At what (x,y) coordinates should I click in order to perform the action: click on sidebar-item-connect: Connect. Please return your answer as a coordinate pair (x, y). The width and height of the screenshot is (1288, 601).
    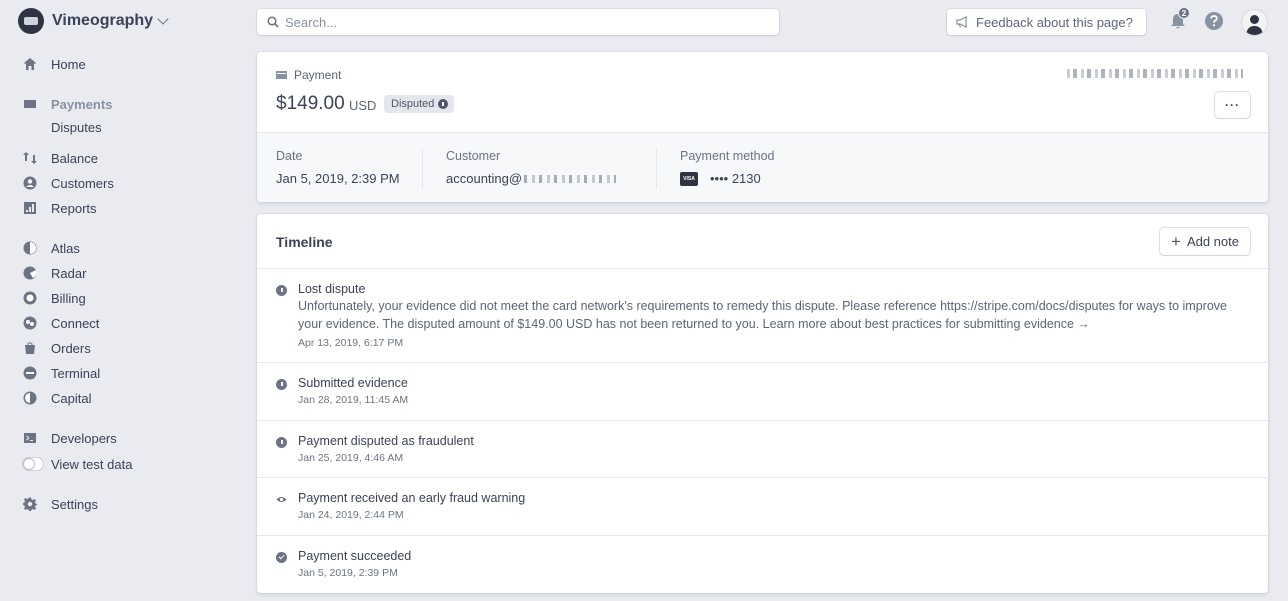
    Looking at the image, I should click on (60, 323).